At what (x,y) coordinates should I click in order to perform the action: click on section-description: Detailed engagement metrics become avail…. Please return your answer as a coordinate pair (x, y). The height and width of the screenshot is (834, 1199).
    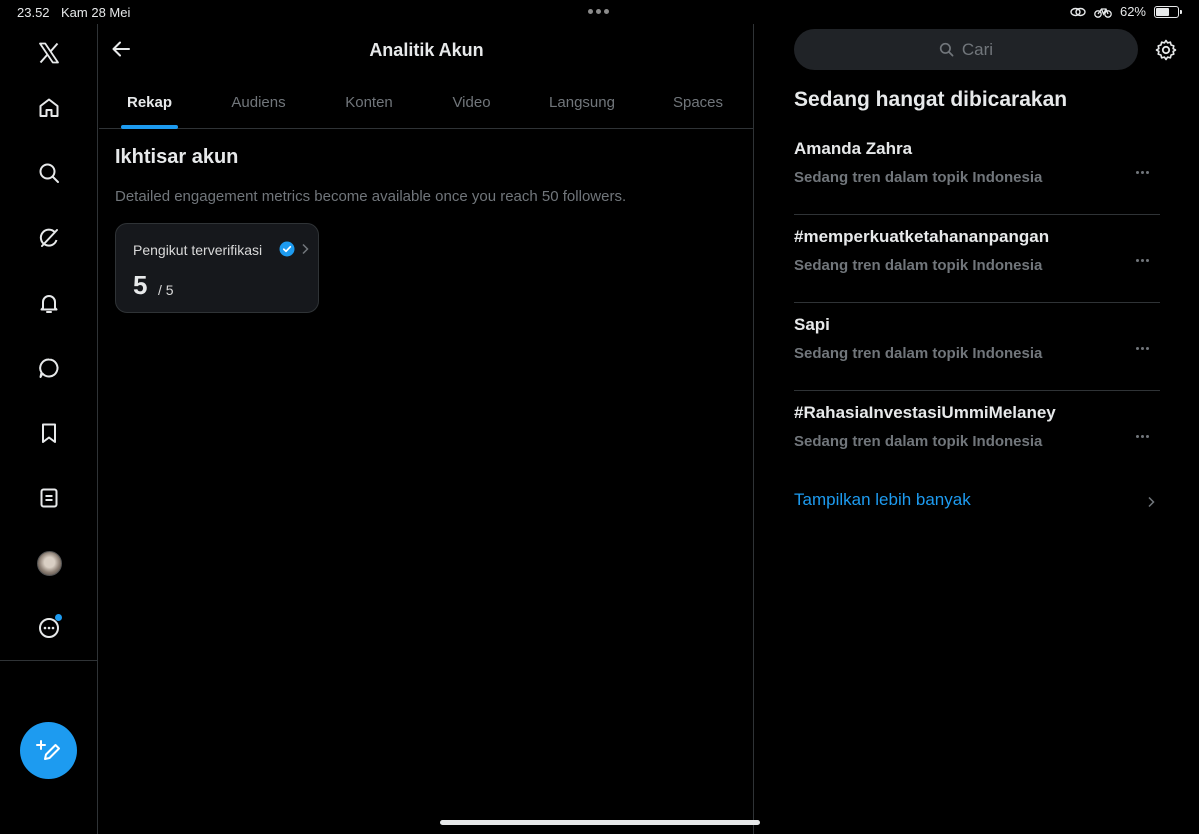
    Looking at the image, I should click on (371, 196).